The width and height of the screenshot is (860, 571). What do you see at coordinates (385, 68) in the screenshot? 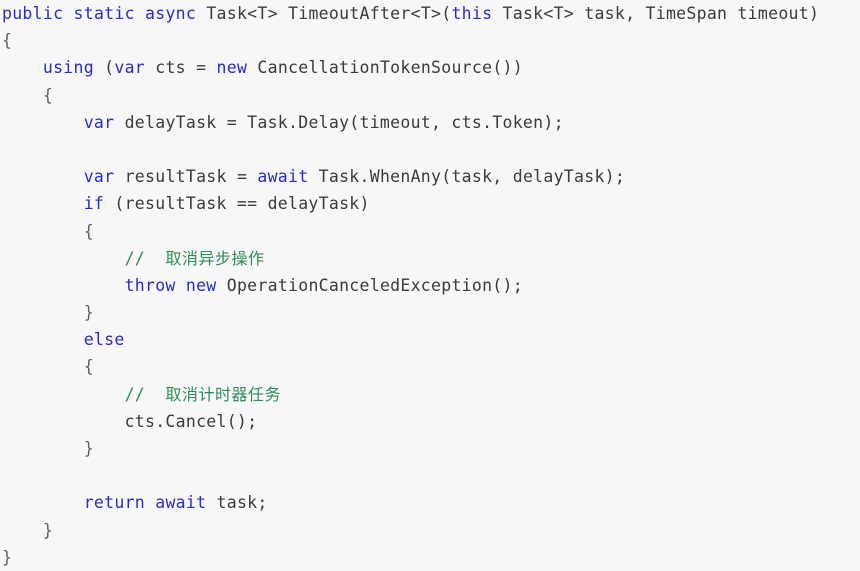
I see `code-token-plain: CancellationTokenSource())` at bounding box center [385, 68].